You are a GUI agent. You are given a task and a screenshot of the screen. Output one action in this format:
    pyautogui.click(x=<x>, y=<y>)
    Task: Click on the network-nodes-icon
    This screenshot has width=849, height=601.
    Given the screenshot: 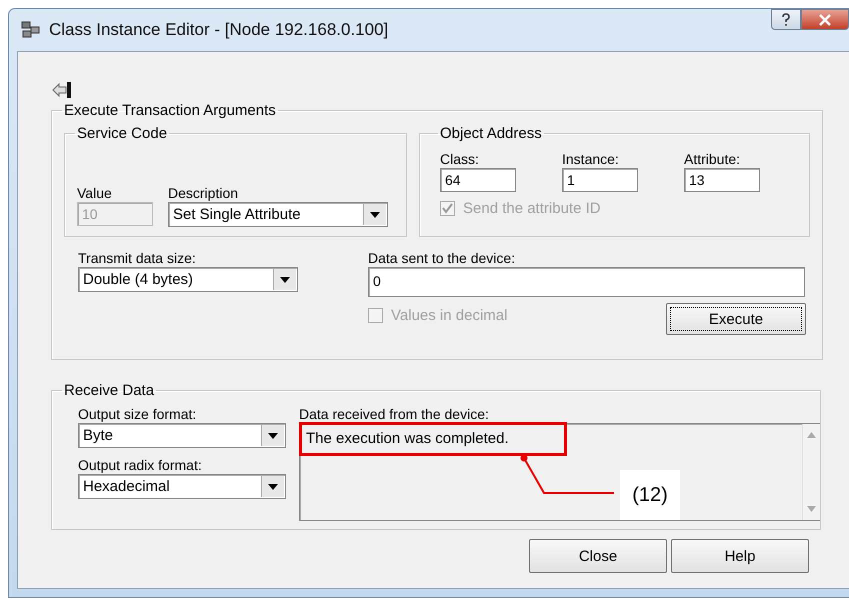 What is the action you would take?
    pyautogui.click(x=31, y=30)
    